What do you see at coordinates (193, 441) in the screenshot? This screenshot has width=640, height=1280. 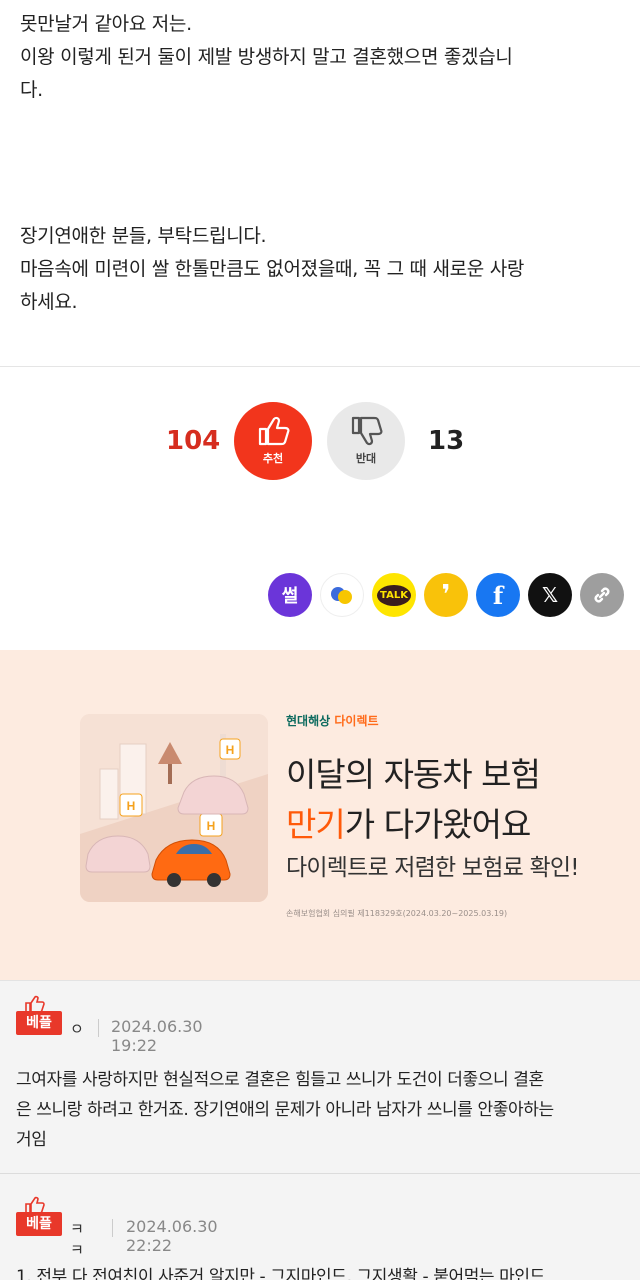 I see `upvote-count: 104` at bounding box center [193, 441].